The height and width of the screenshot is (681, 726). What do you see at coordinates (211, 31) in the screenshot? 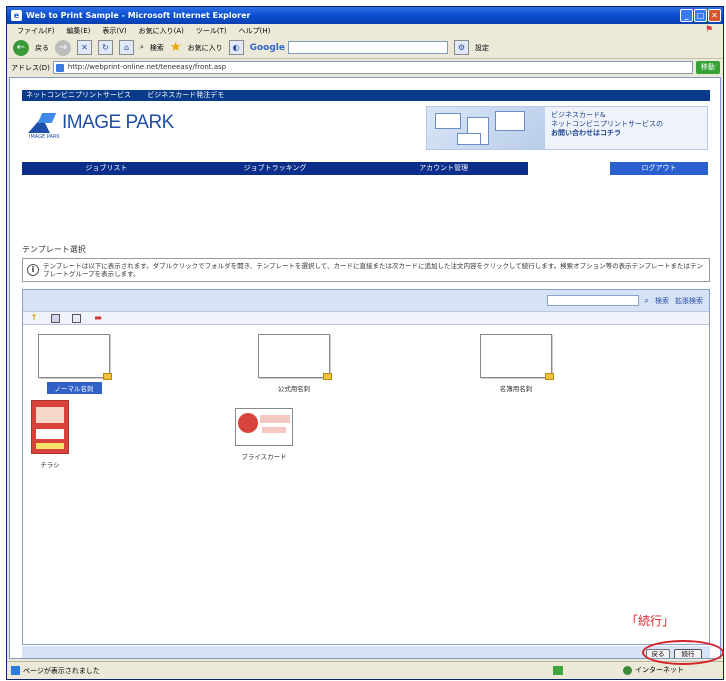
I see `menu-tools: ツール(T)` at bounding box center [211, 31].